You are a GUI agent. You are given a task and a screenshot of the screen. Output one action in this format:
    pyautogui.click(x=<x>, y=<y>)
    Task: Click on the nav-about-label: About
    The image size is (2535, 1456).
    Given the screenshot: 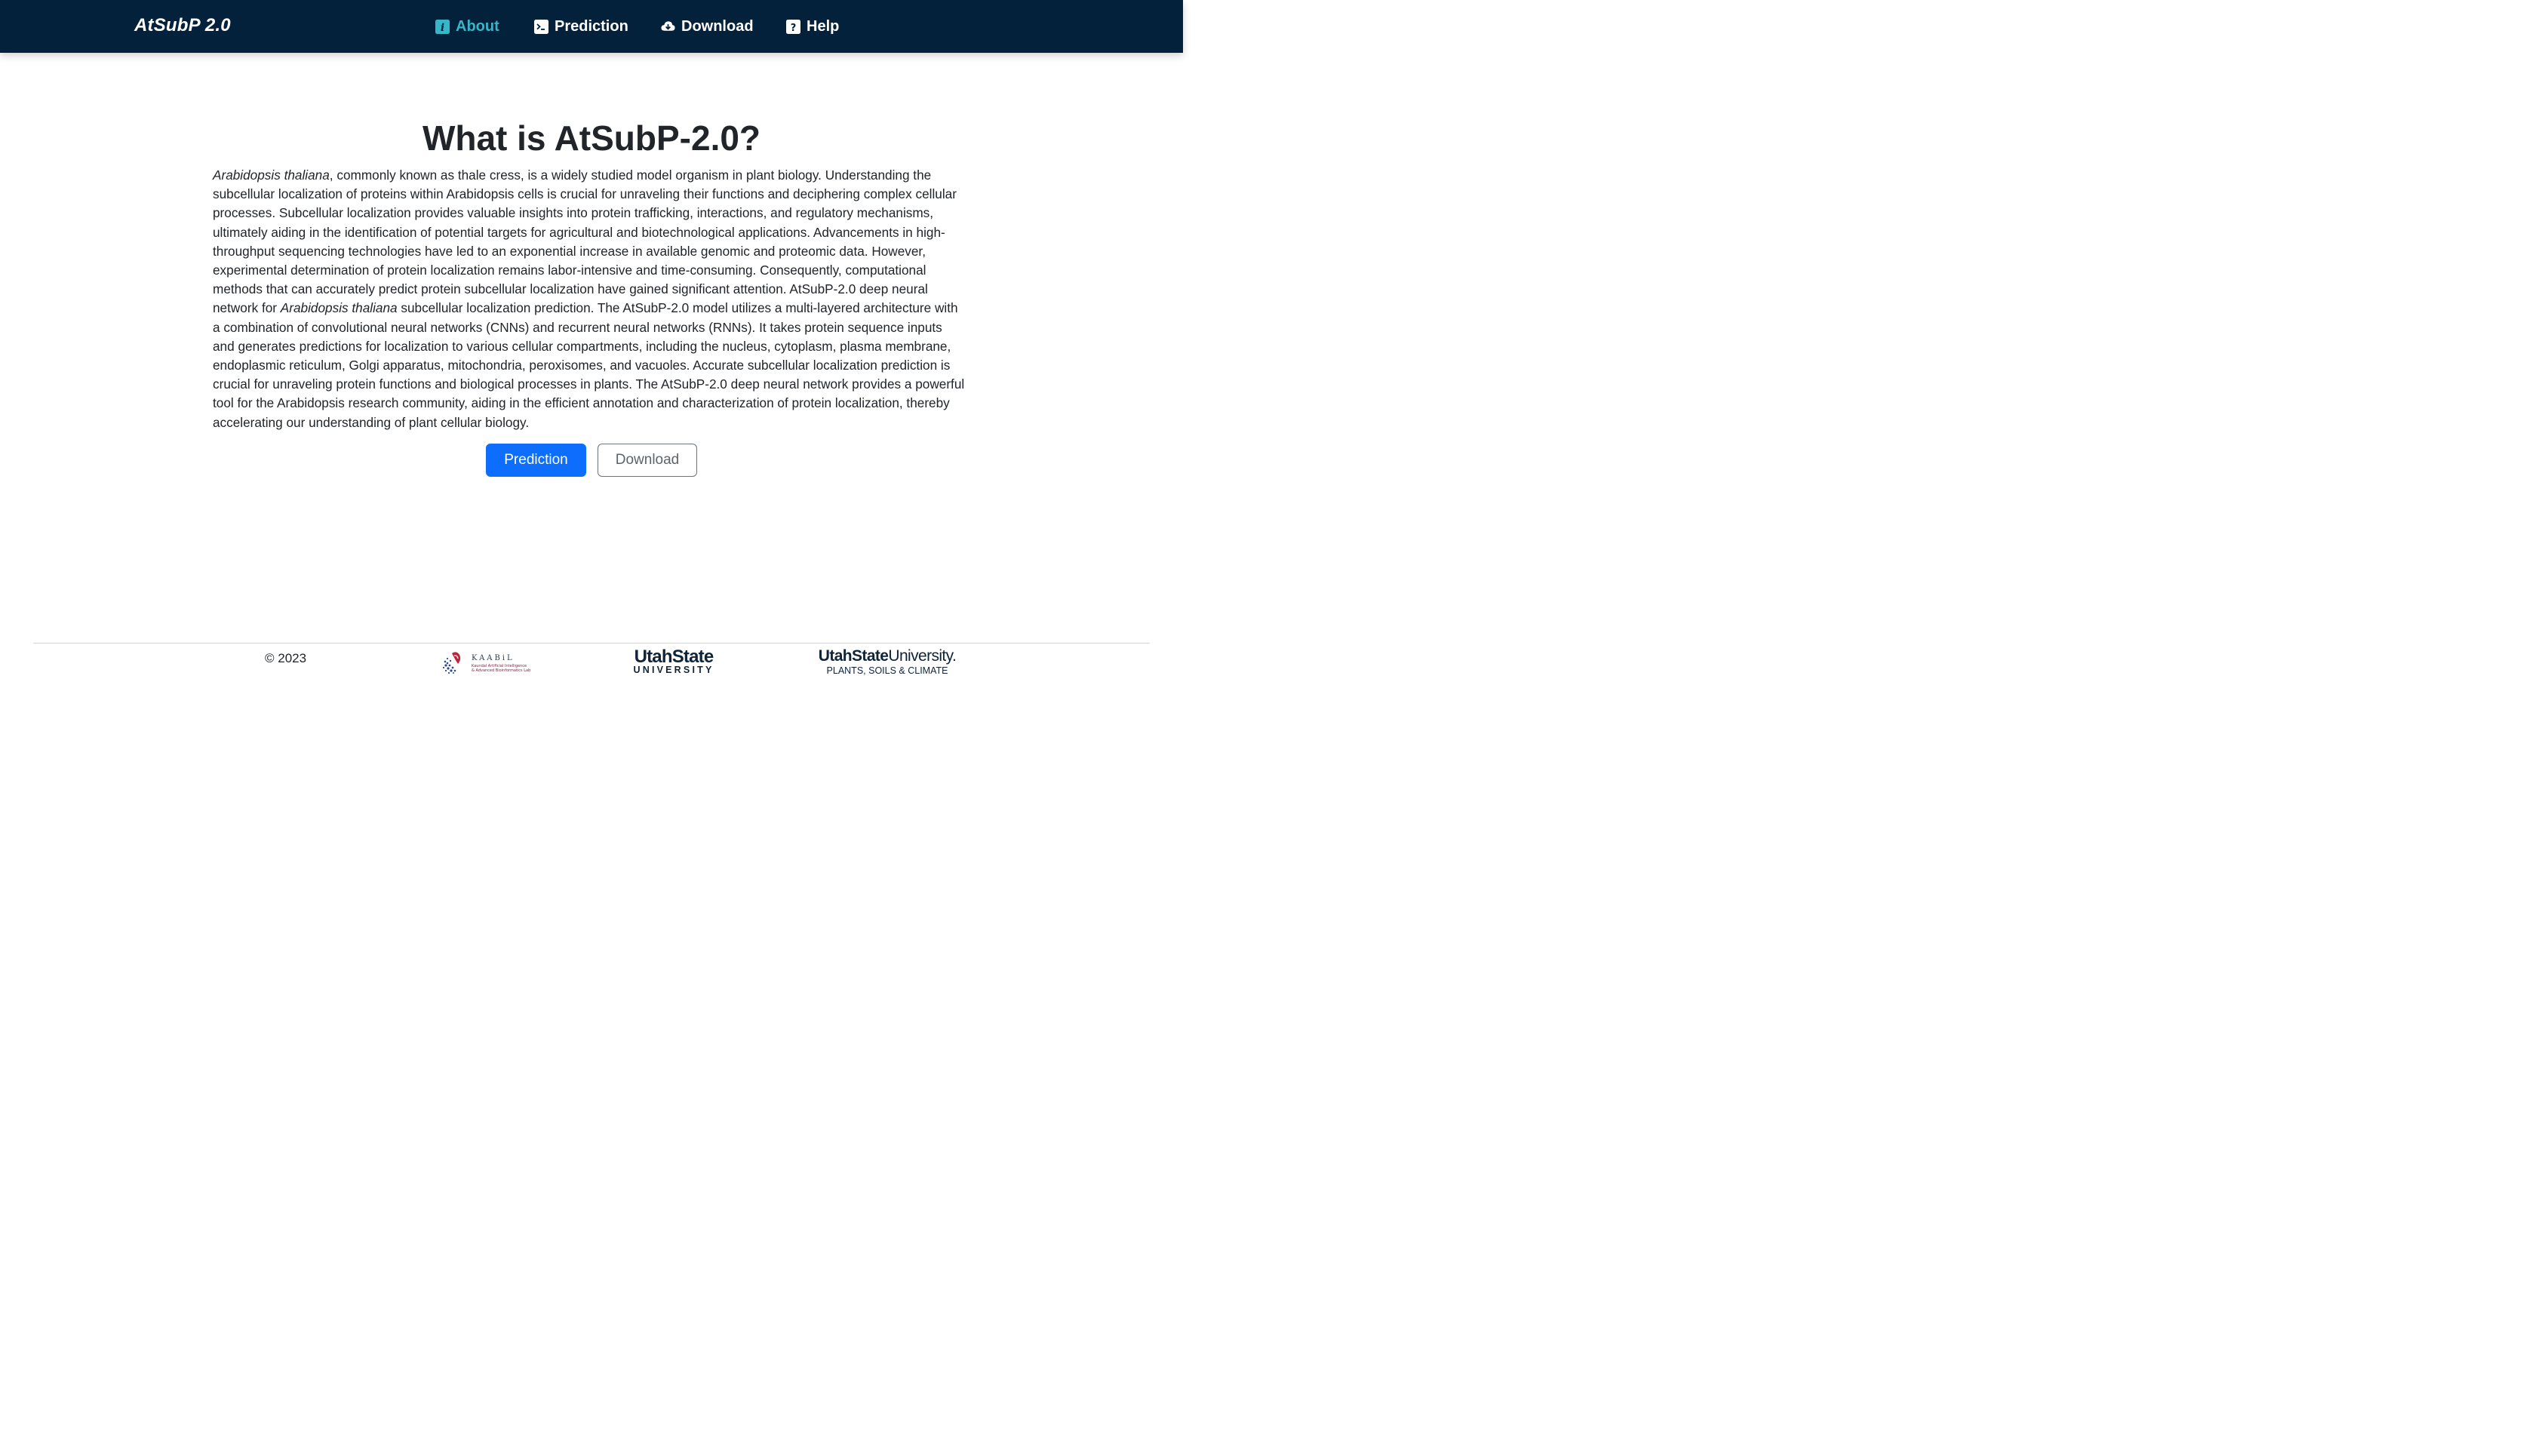 What is the action you would take?
    pyautogui.click(x=477, y=26)
    